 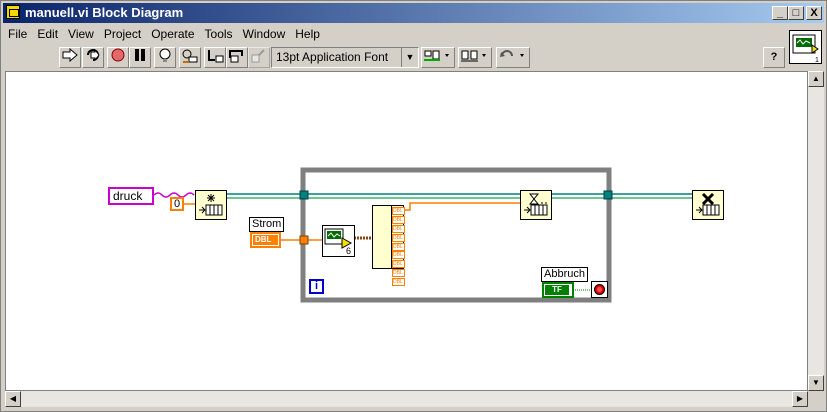 I want to click on scroll-left-button: ◀, so click(x=13, y=399).